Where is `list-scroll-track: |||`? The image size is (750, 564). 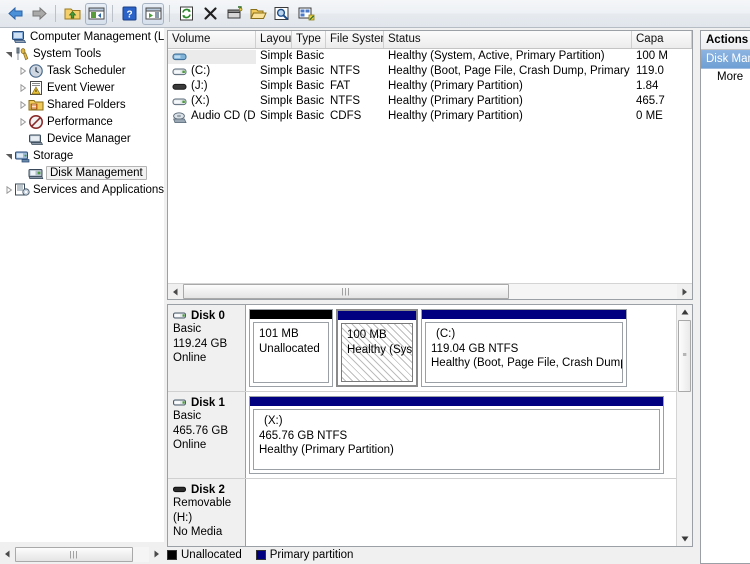
list-scroll-track: ||| is located at coordinates (430, 291).